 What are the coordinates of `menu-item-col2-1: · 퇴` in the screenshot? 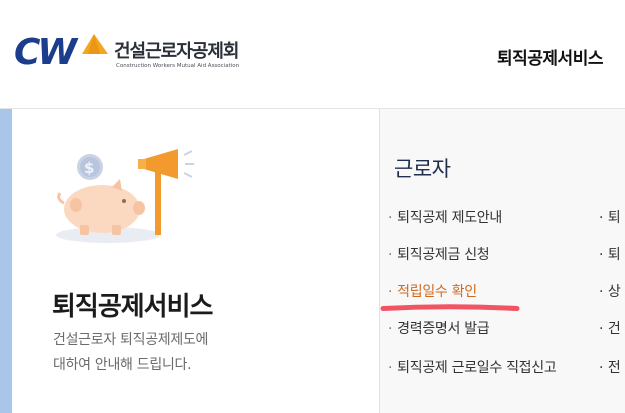 It's located at (610, 217).